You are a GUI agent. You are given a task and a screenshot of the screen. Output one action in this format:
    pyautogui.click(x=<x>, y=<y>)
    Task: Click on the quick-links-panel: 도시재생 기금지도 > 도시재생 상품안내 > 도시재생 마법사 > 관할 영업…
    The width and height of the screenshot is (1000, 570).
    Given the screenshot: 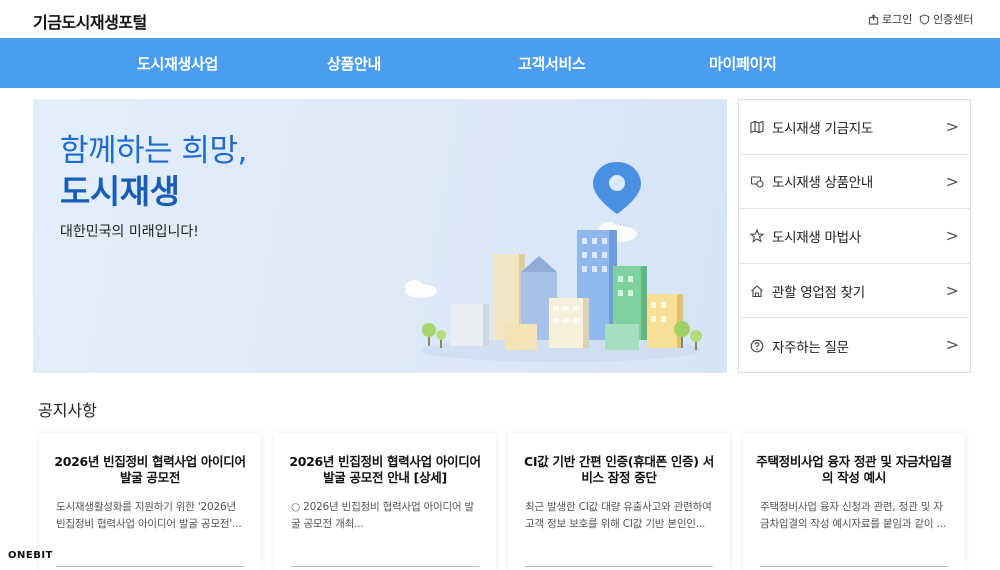 What is the action you would take?
    pyautogui.click(x=854, y=236)
    